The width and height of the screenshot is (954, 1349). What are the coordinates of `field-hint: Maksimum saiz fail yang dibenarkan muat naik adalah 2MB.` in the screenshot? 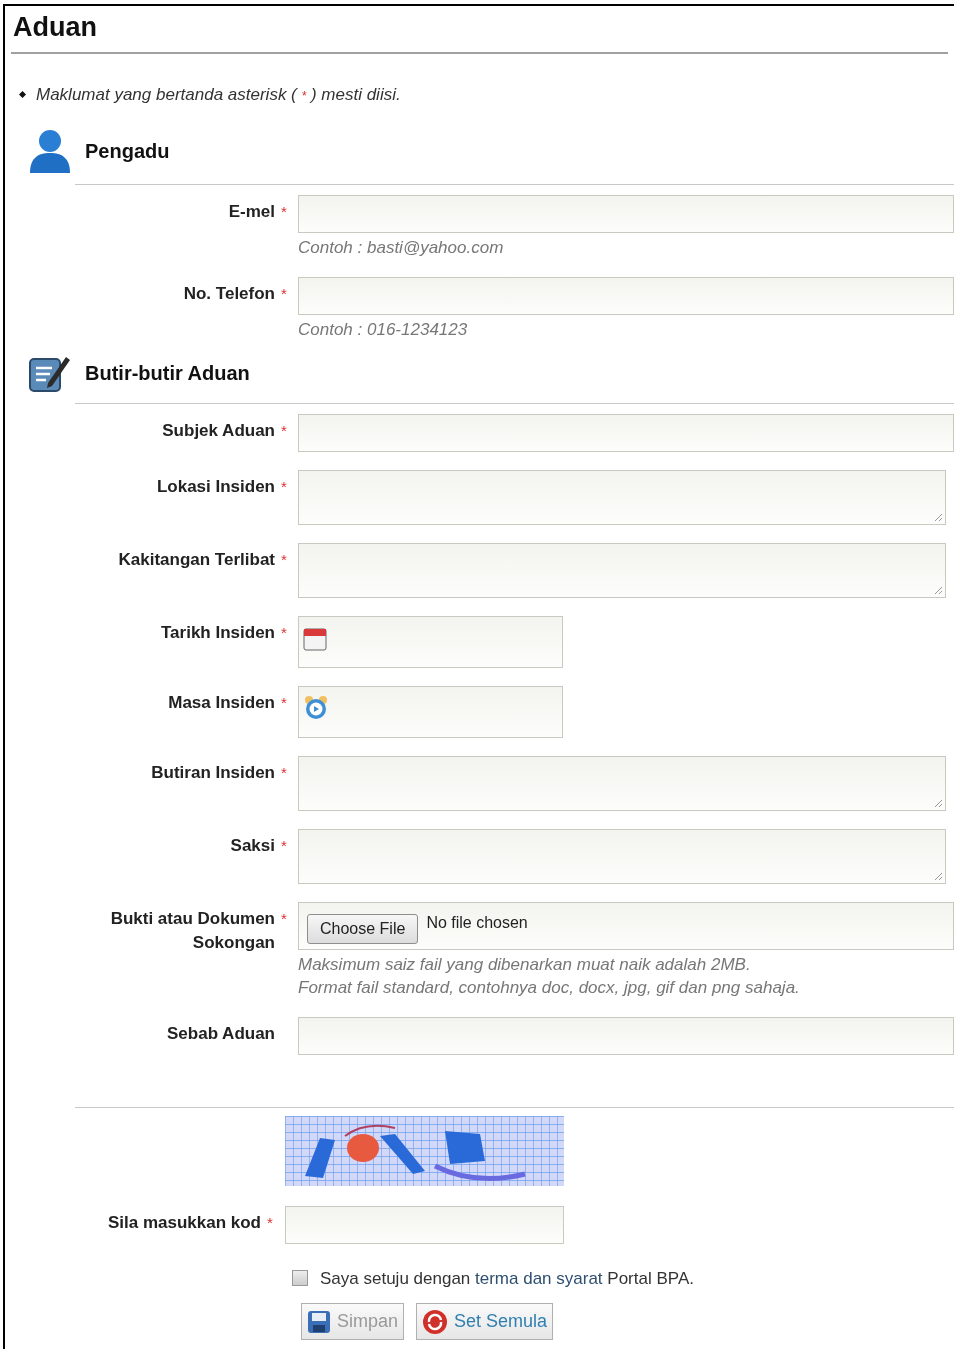 It's located at (525, 964).